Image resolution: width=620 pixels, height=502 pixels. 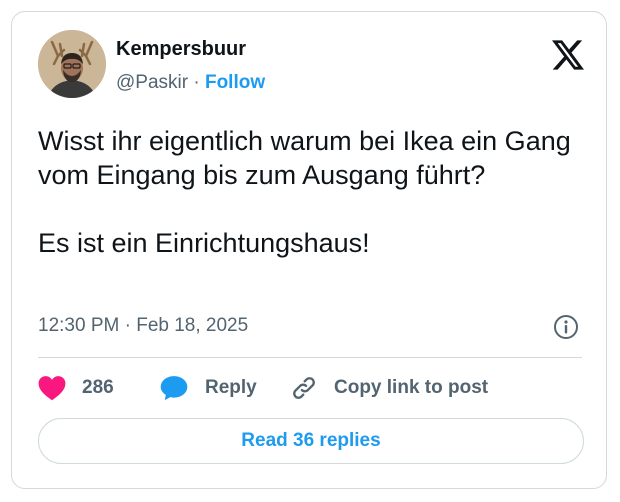 I want to click on author-handle: @Paskir, so click(x=152, y=82).